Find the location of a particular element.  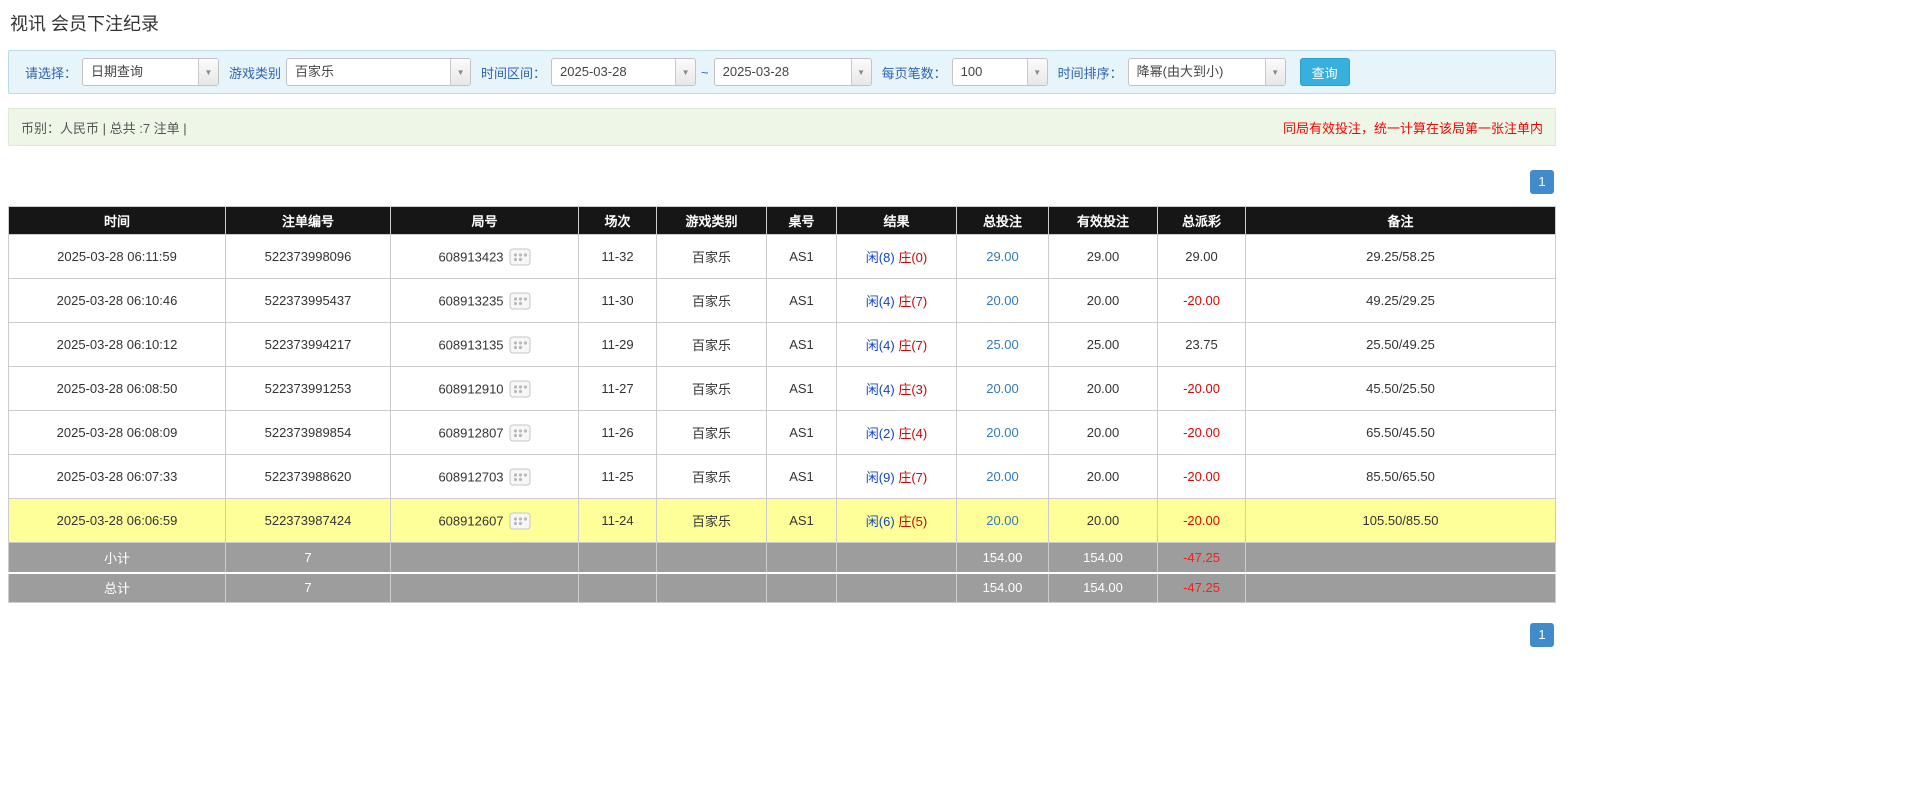

date-to-combo: 2025-03-28 ▼ is located at coordinates (792, 72).